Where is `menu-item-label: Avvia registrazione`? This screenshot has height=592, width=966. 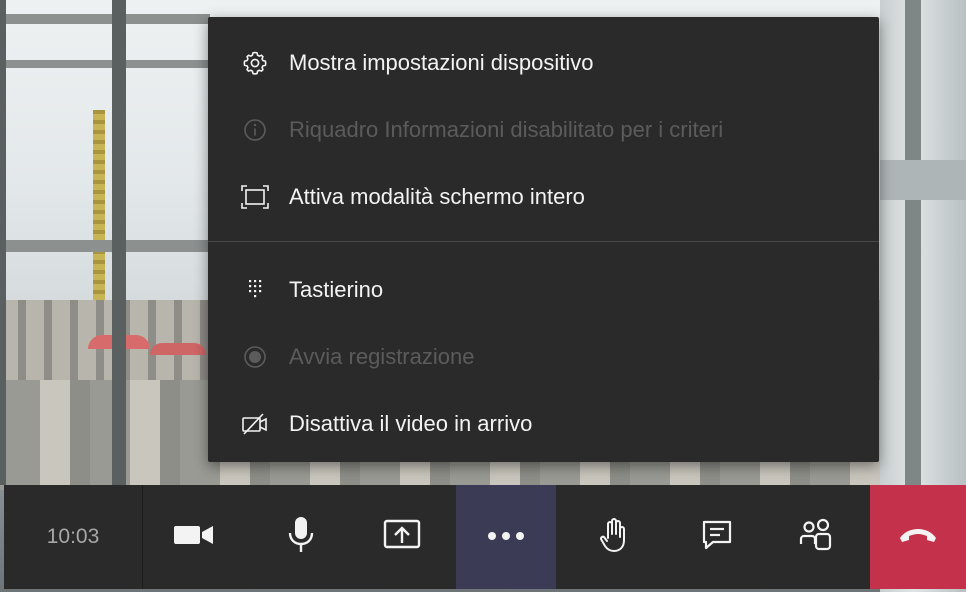
menu-item-label: Avvia registrazione is located at coordinates (382, 356).